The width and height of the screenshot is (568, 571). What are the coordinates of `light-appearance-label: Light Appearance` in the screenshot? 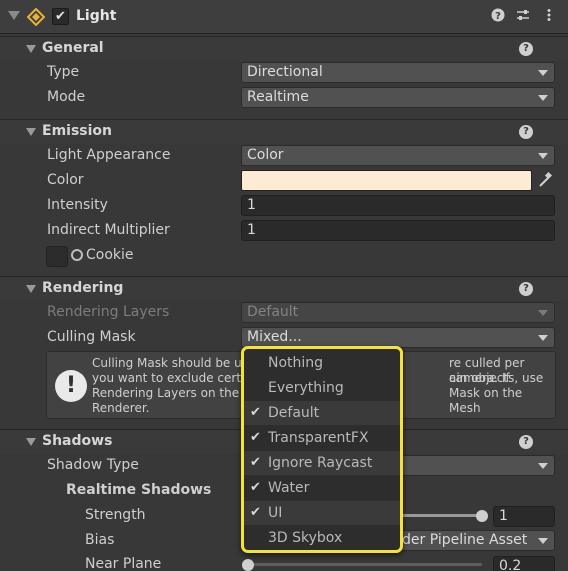 It's located at (109, 155).